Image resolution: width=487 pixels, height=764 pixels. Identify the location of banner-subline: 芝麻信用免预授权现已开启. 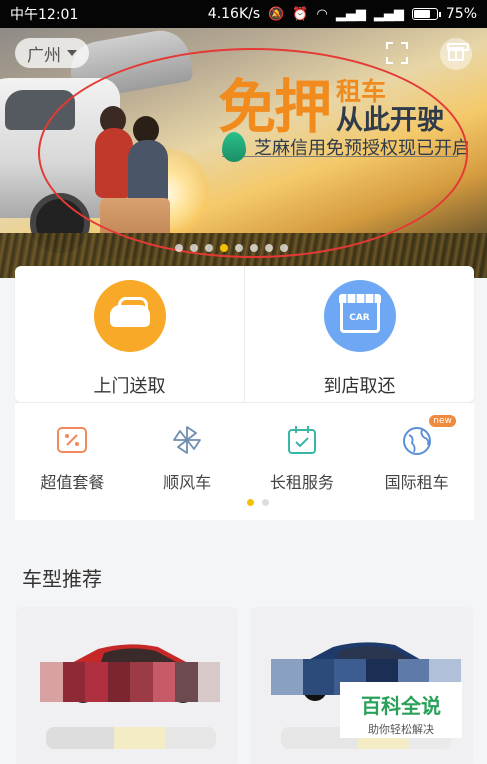
(346, 147).